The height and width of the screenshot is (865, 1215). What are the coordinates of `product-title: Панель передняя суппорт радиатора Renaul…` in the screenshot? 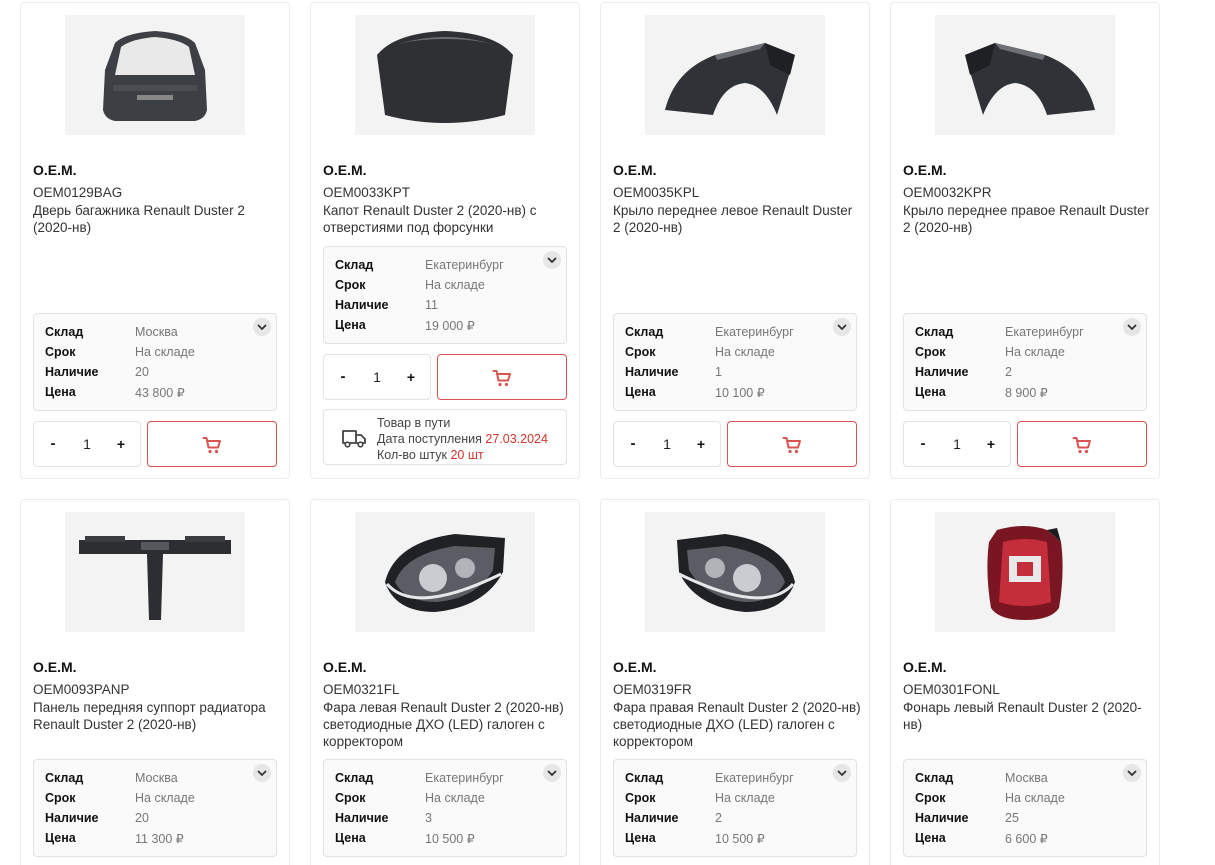 It's located at (157, 716).